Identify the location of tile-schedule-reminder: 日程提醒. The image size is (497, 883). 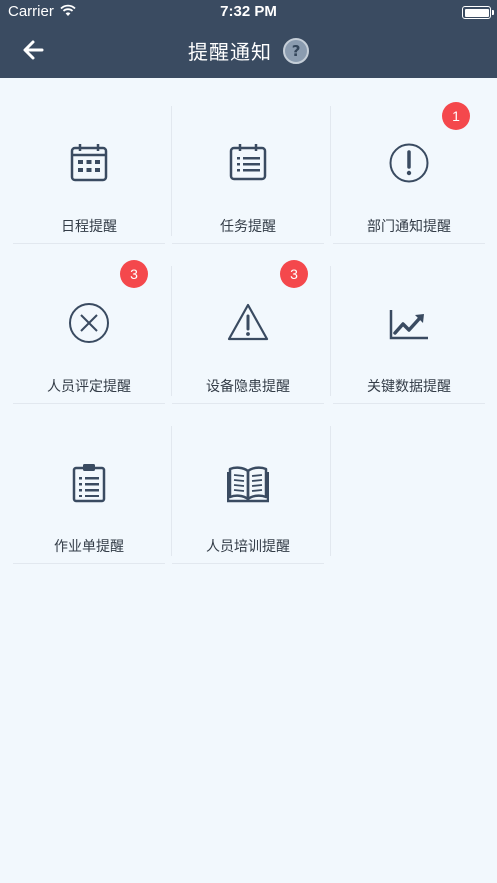
(92, 169).